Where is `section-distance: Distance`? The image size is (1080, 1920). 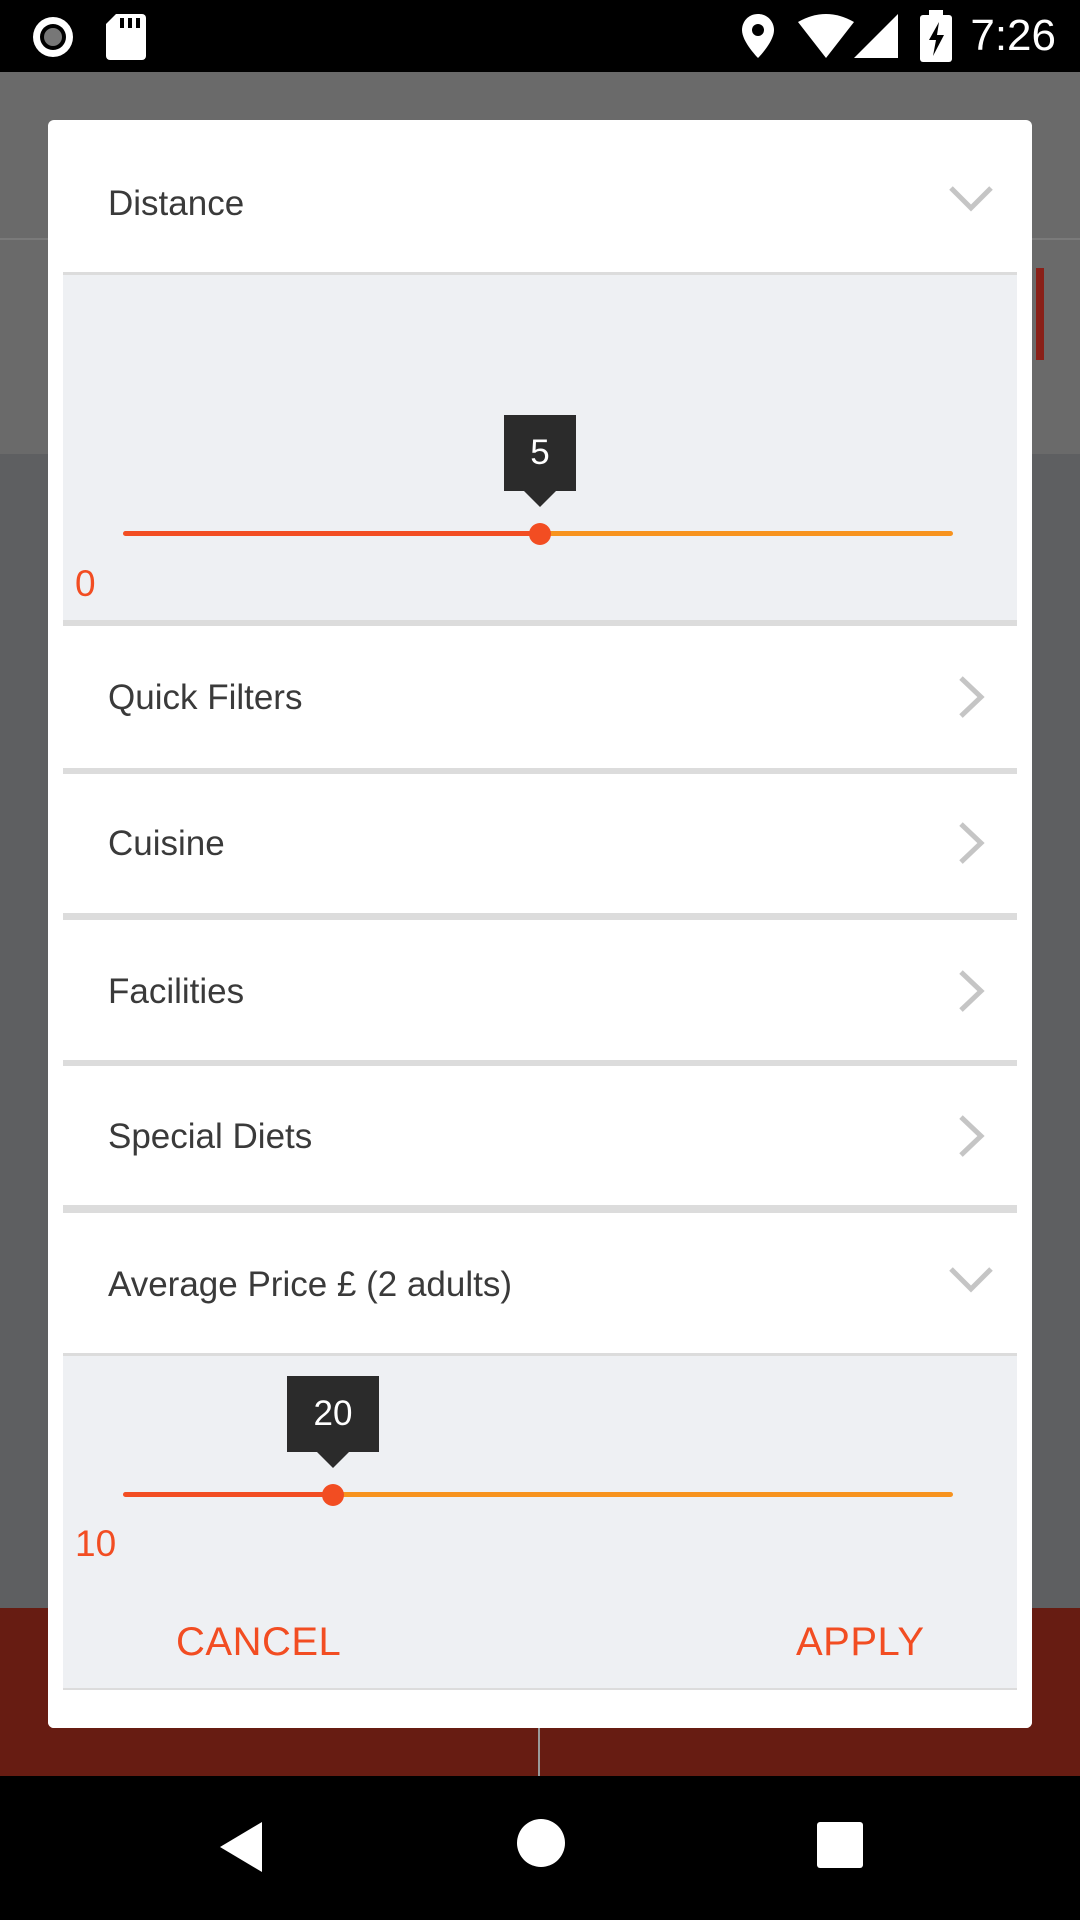 section-distance: Distance is located at coordinates (540, 196).